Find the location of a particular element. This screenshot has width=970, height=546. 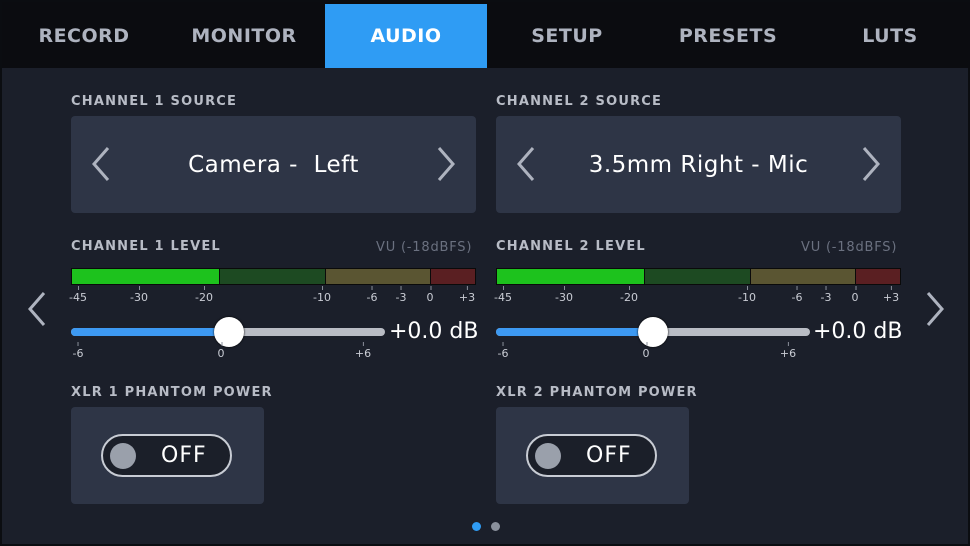

channel-2-gain-value: +0.0 dB is located at coordinates (858, 331).